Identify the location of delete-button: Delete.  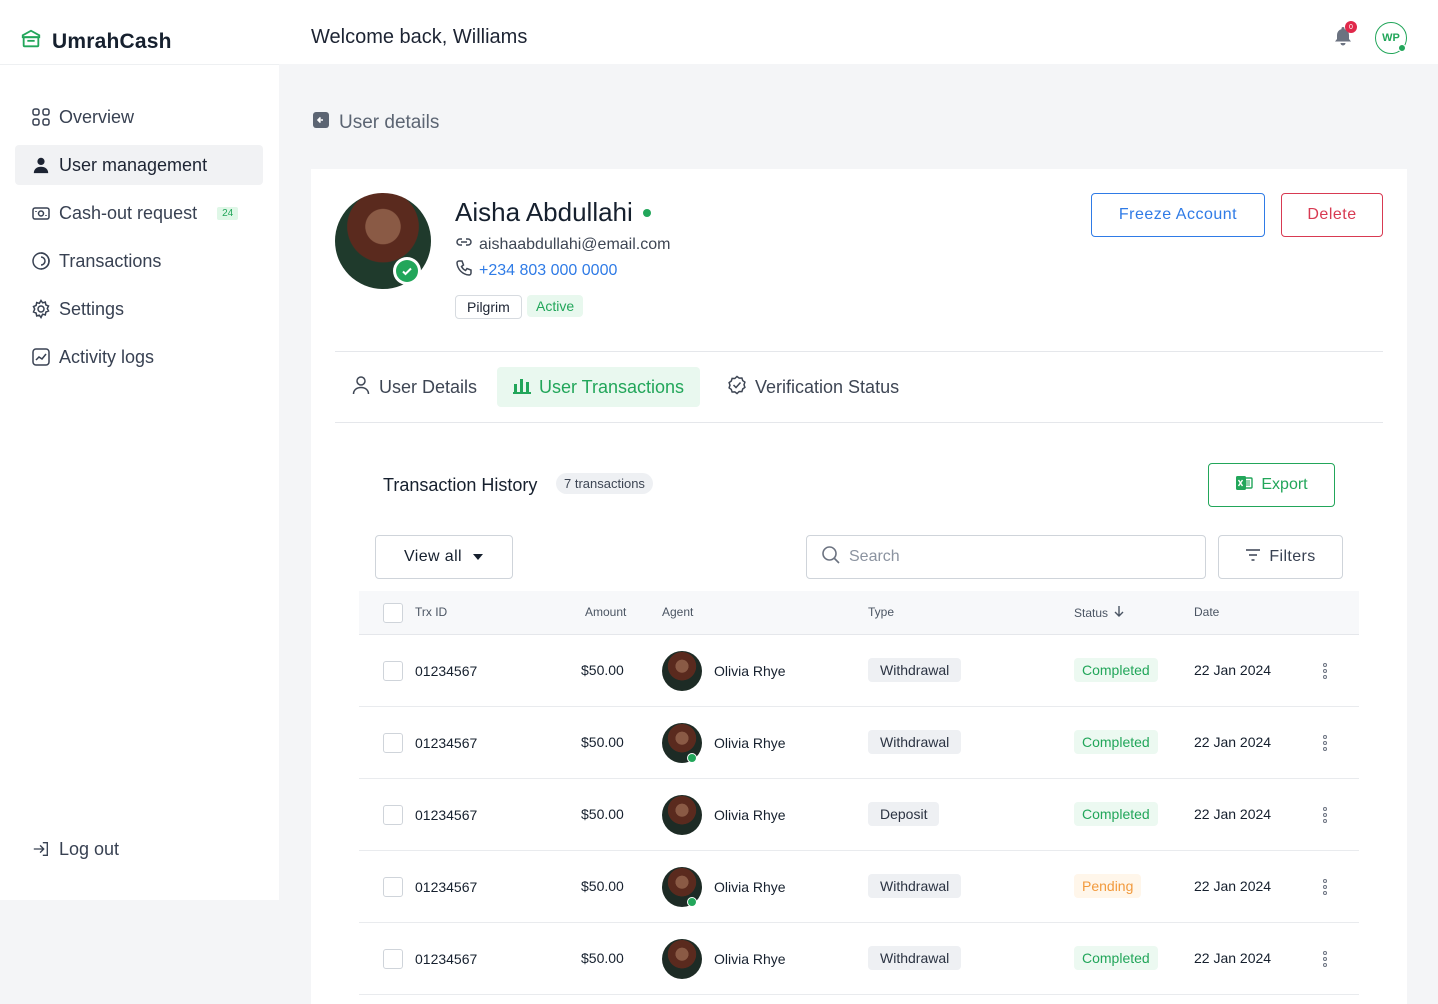
(1332, 215).